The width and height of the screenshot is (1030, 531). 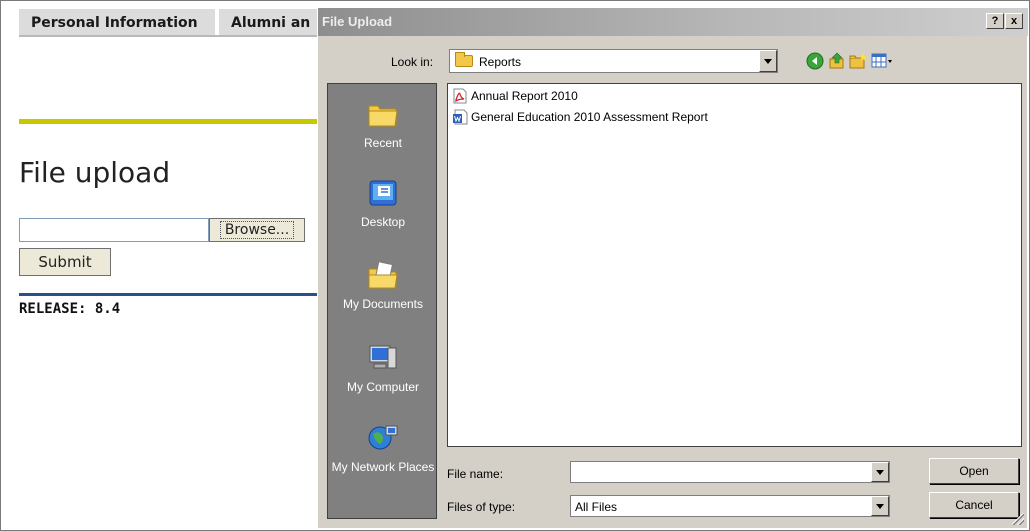 What do you see at coordinates (481, 507) in the screenshot?
I see `files-of-type-label: Files of type:` at bounding box center [481, 507].